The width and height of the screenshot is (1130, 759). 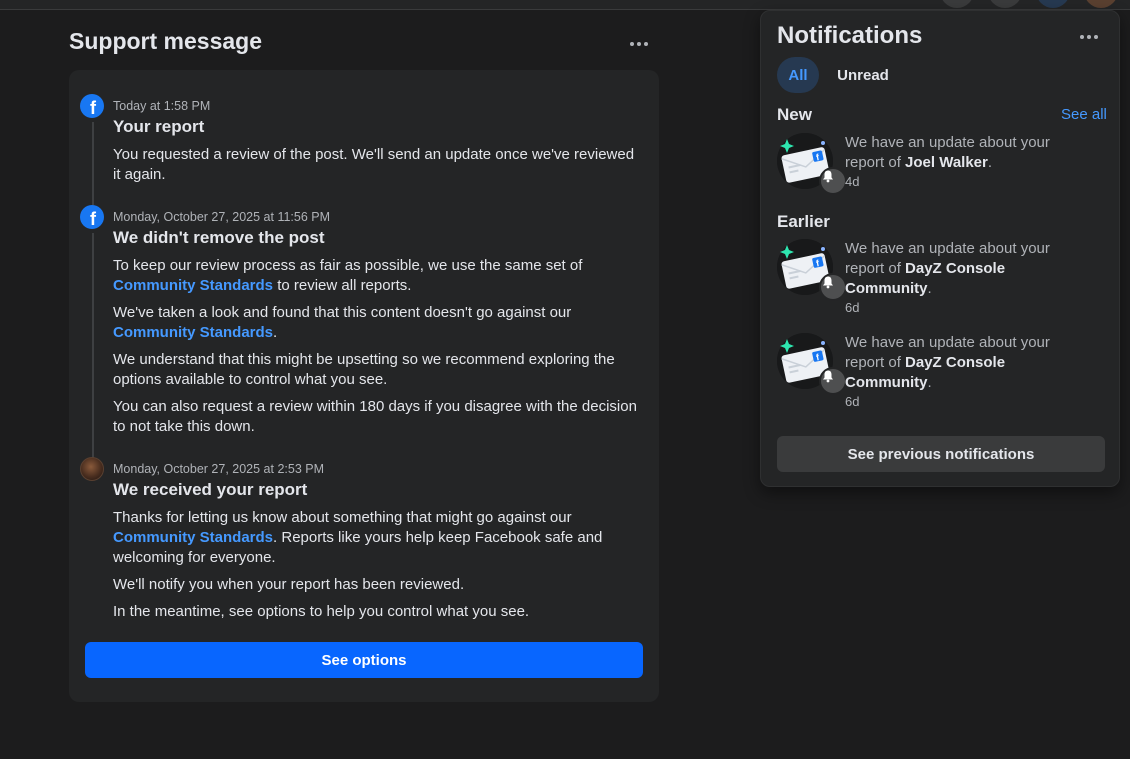 What do you see at coordinates (798, 75) in the screenshot?
I see `tab-all: All` at bounding box center [798, 75].